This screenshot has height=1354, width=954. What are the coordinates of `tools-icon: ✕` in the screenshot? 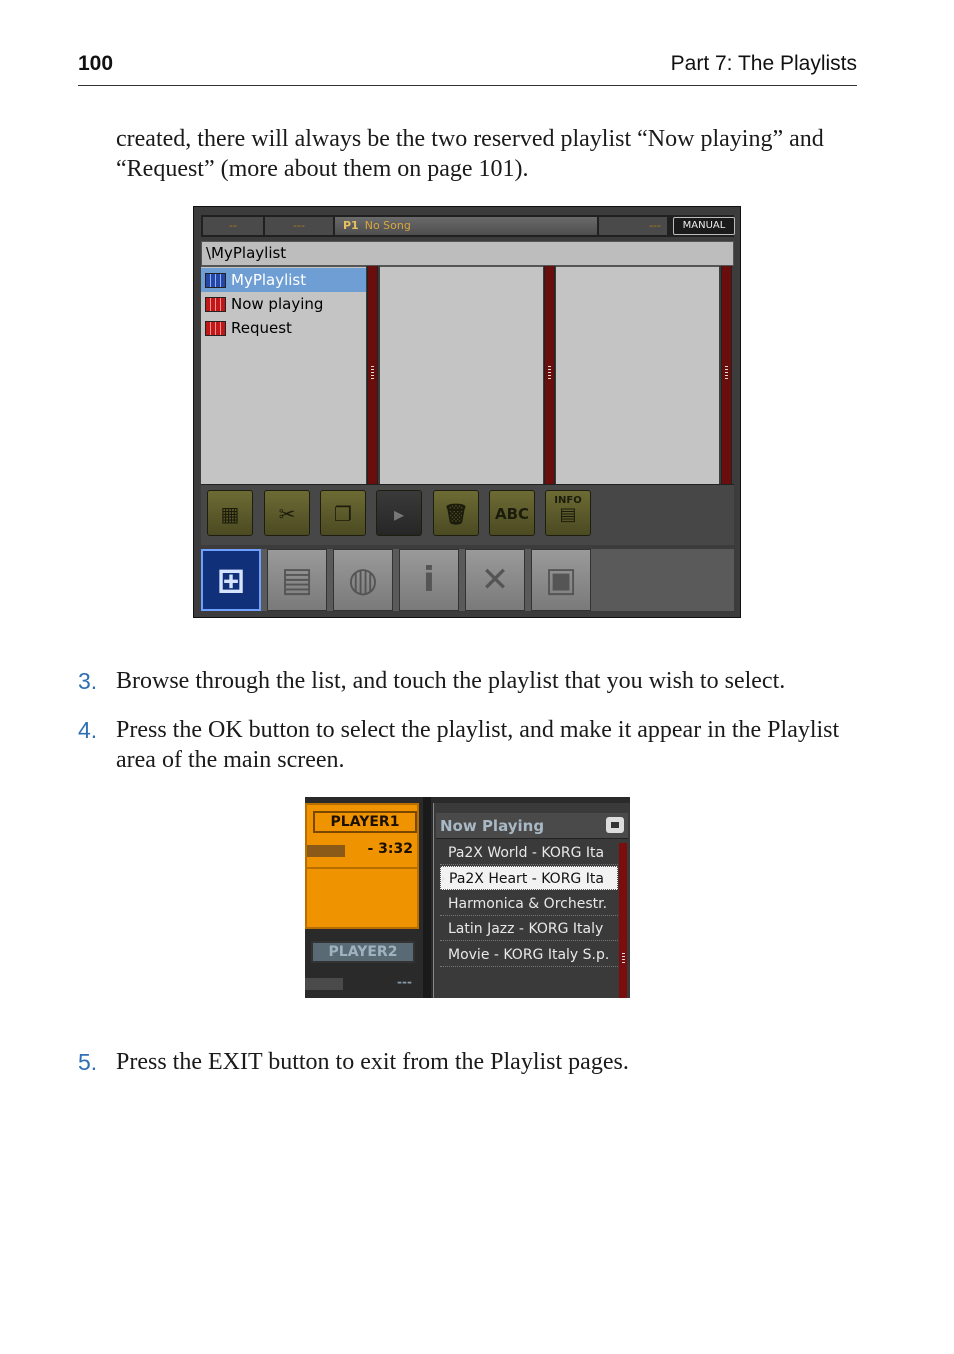 It's located at (495, 580).